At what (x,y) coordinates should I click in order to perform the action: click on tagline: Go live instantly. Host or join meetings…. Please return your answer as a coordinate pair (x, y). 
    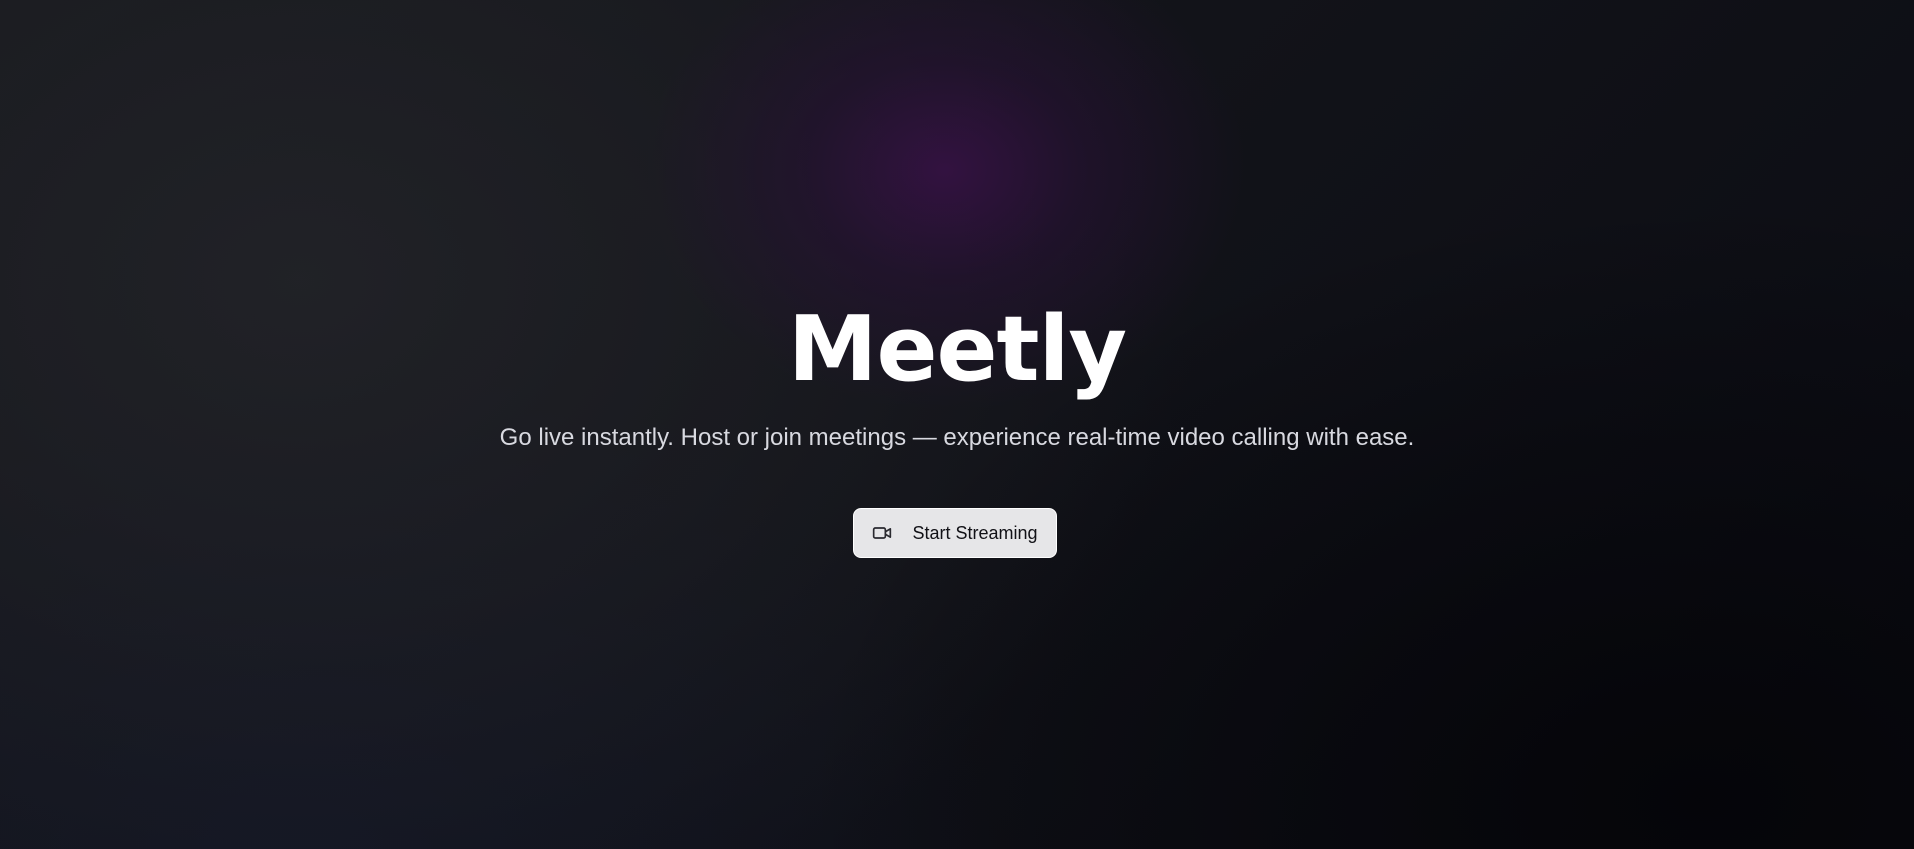
    Looking at the image, I should click on (957, 437).